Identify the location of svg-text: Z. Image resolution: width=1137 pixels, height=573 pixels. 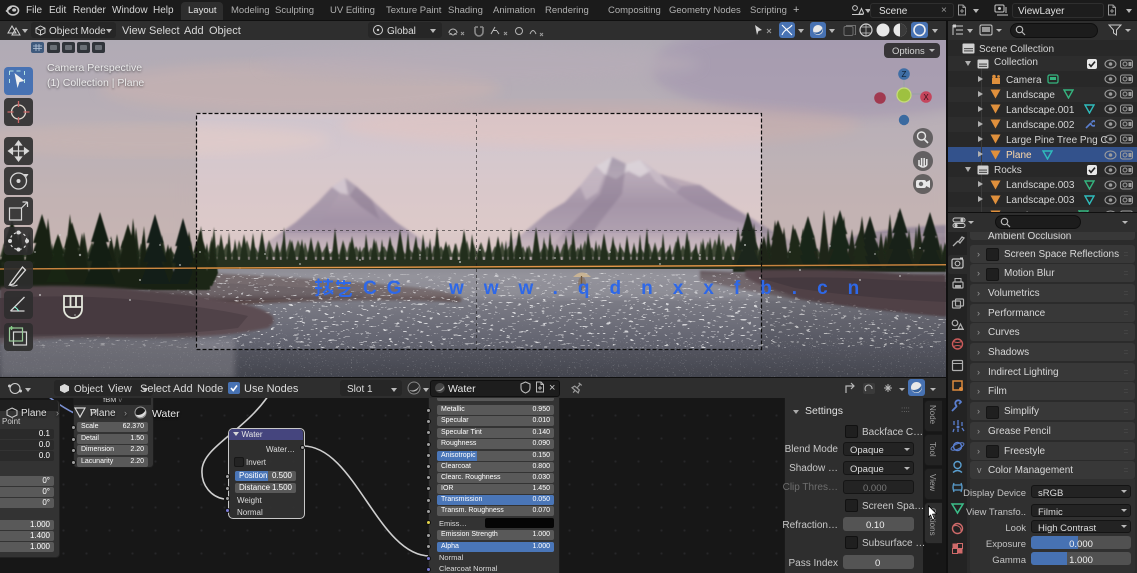
(904, 74).